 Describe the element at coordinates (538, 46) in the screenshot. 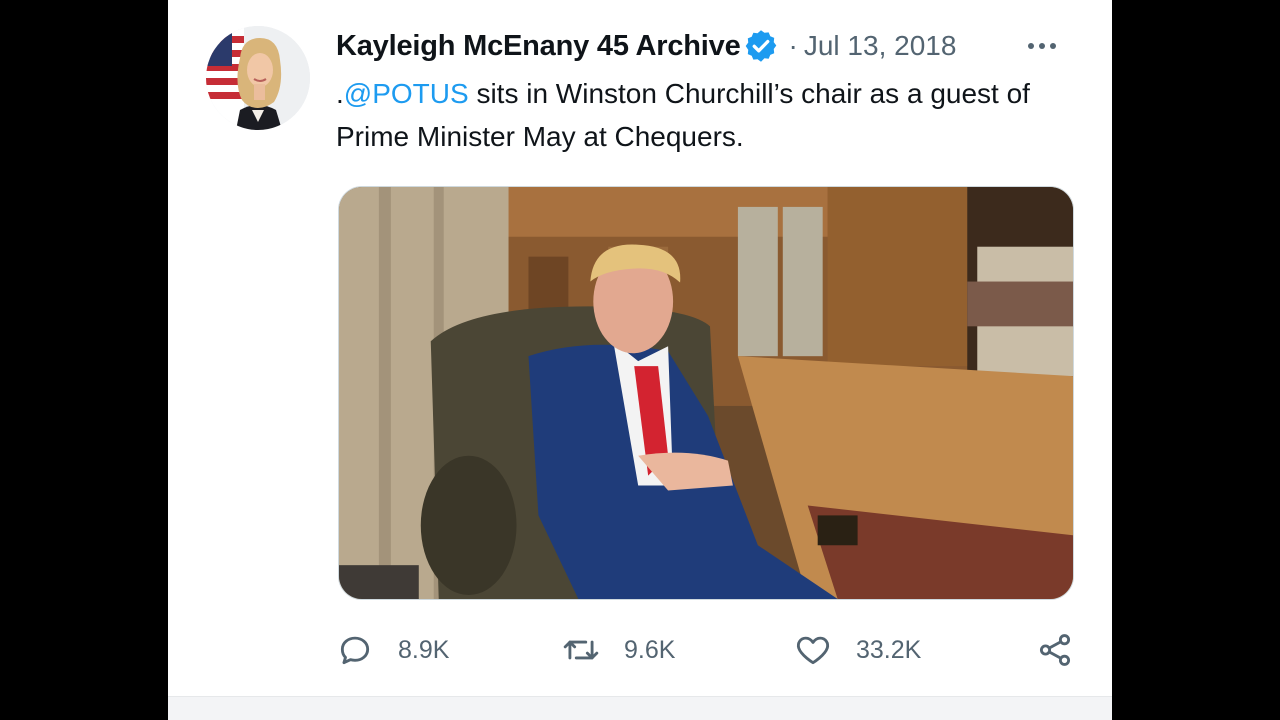

I see `display-name: Kayleigh McEnany 45 Archive` at that location.